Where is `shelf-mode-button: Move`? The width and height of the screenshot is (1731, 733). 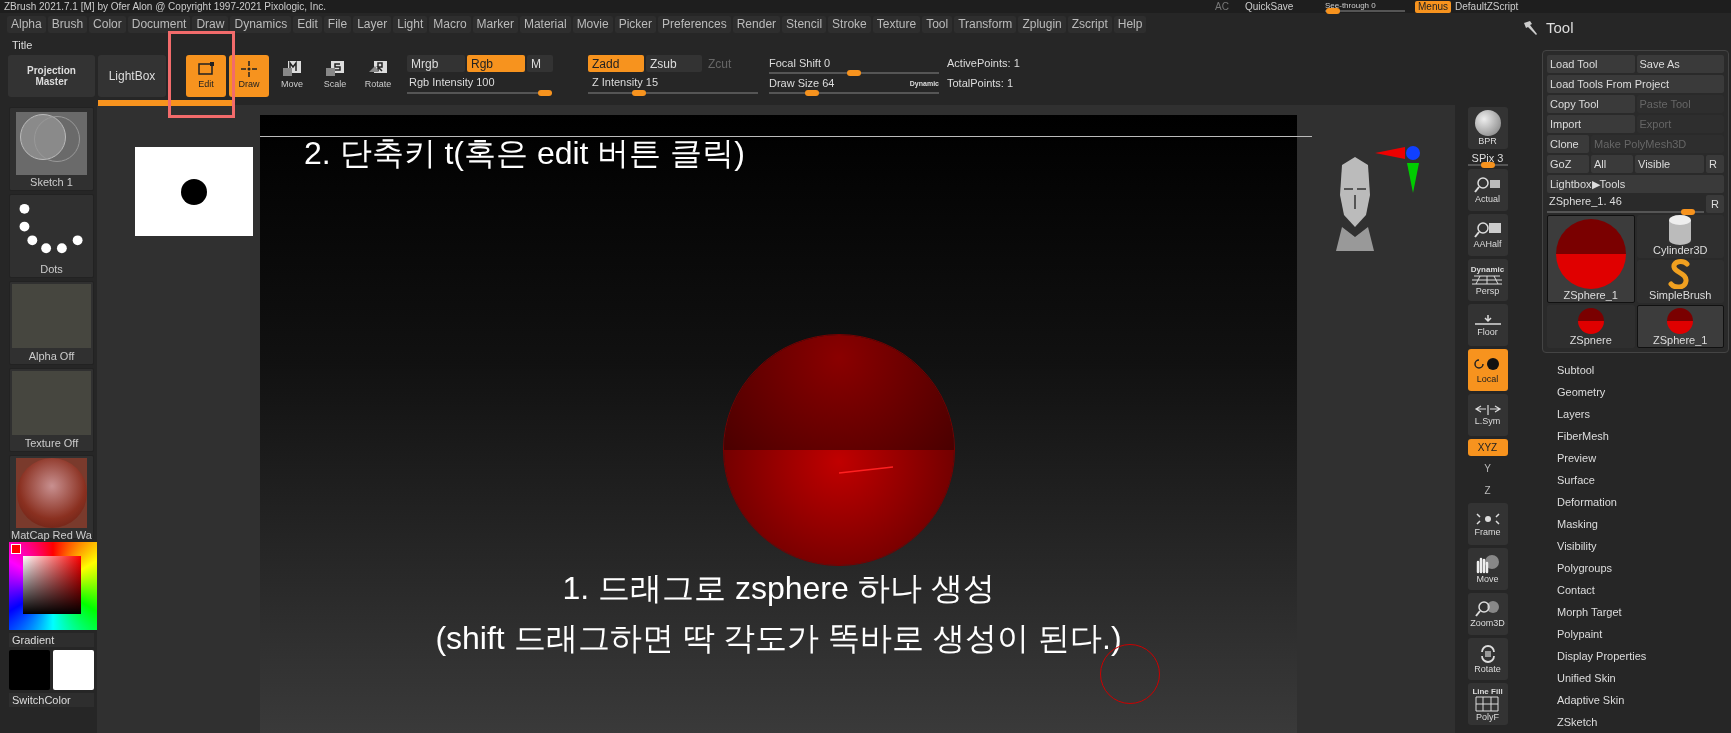 shelf-mode-button: Move is located at coordinates (292, 76).